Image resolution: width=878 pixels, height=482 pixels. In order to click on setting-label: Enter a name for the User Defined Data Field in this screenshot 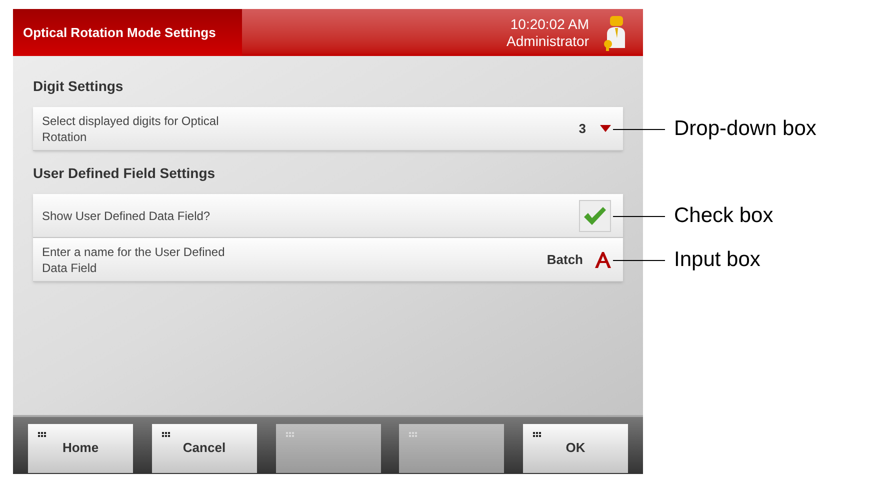, I will do `click(134, 260)`.